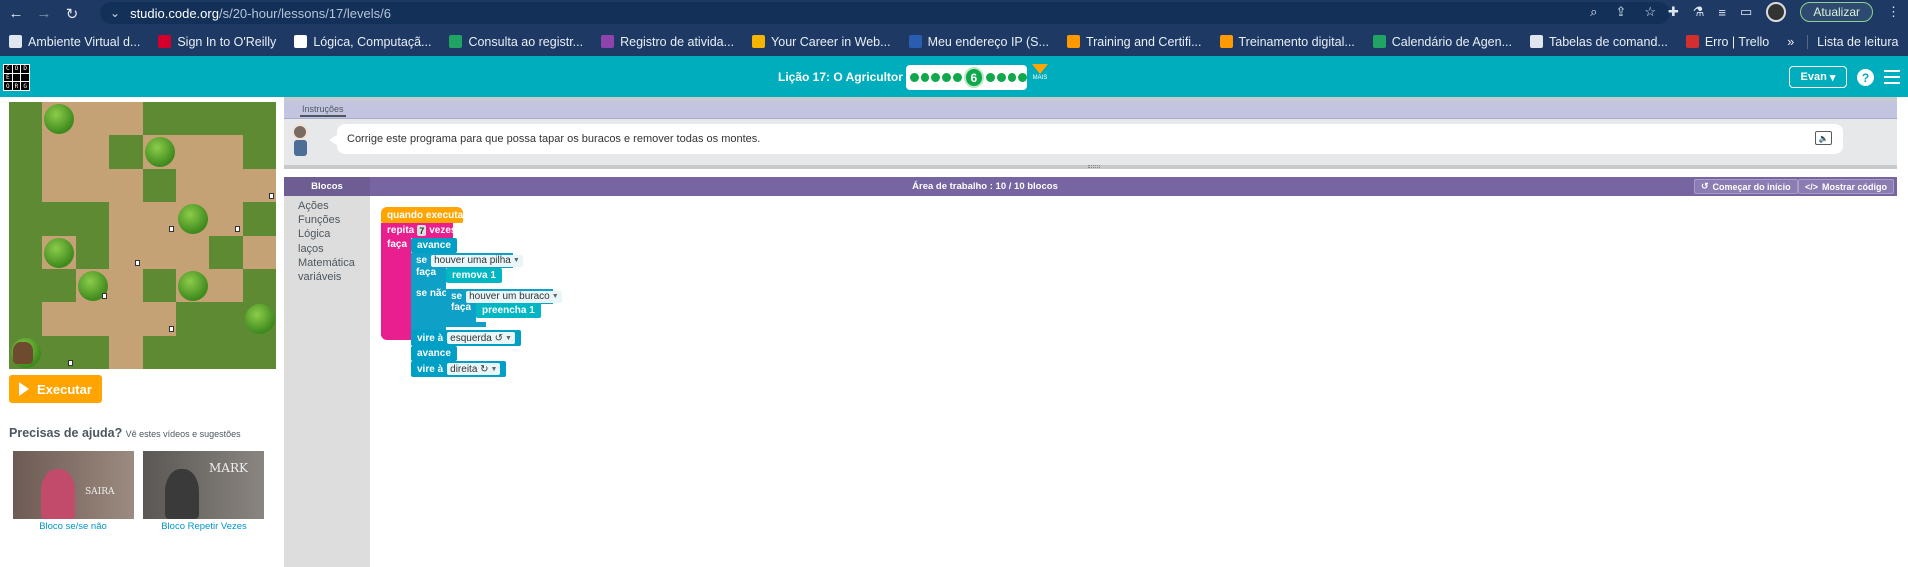 The image size is (1908, 567). Describe the element at coordinates (1836, 12) in the screenshot. I see `update-button: Atualizar` at that location.